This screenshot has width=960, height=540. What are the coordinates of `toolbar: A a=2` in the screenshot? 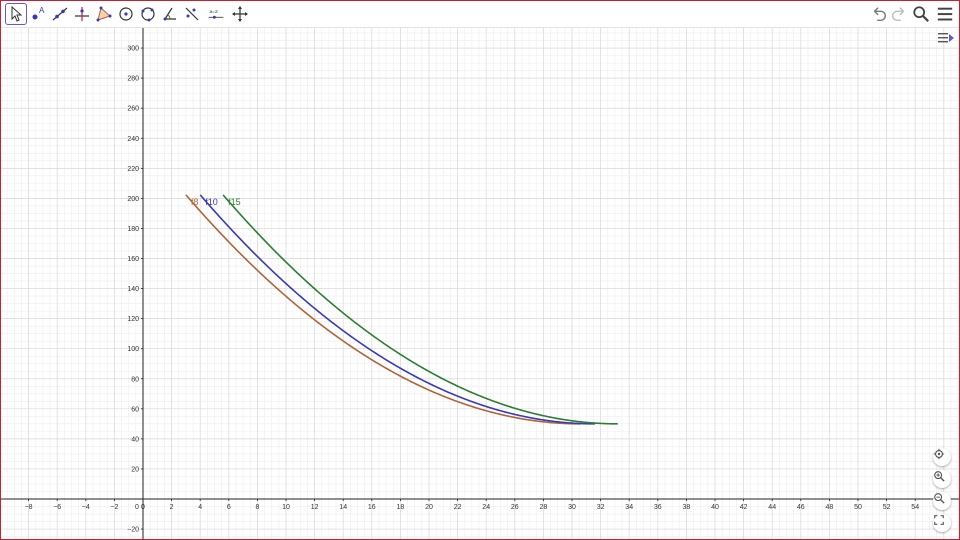 It's located at (480, 14).